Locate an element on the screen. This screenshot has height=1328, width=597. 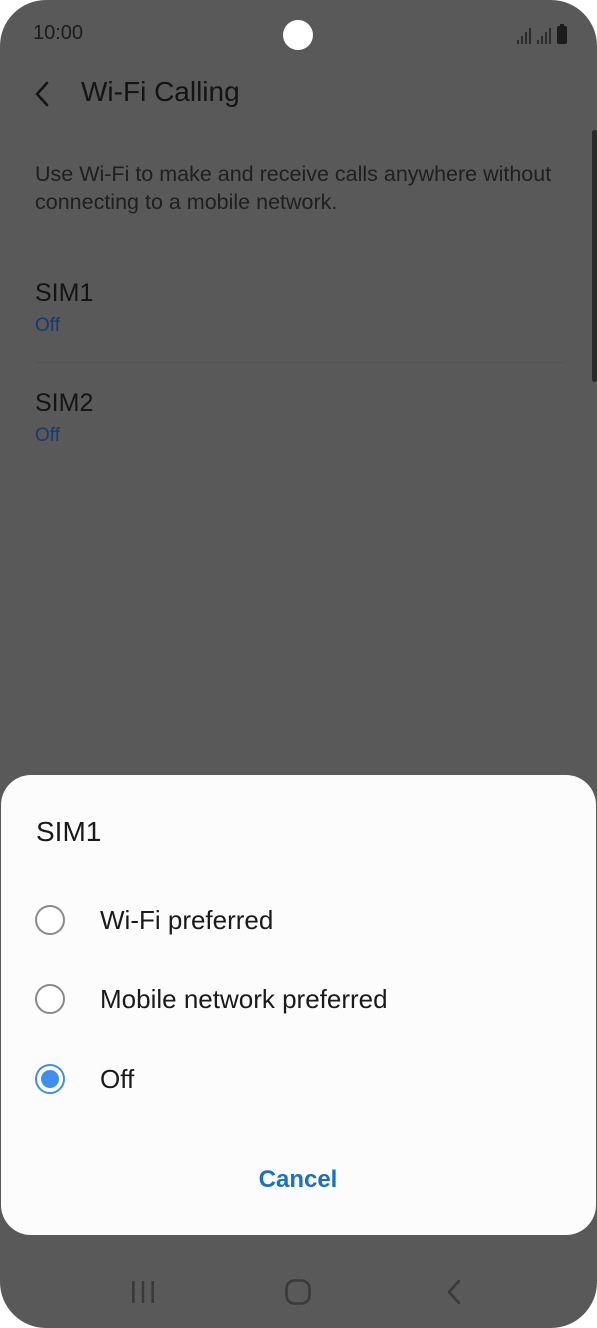
option-label: Mobile network preferred is located at coordinates (244, 998).